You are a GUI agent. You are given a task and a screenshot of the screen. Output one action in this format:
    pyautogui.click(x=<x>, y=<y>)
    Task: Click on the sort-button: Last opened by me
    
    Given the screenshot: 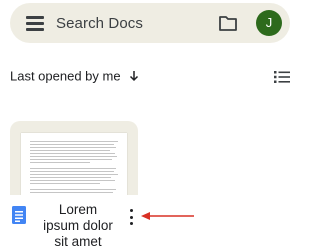 What is the action you would take?
    pyautogui.click(x=74, y=77)
    